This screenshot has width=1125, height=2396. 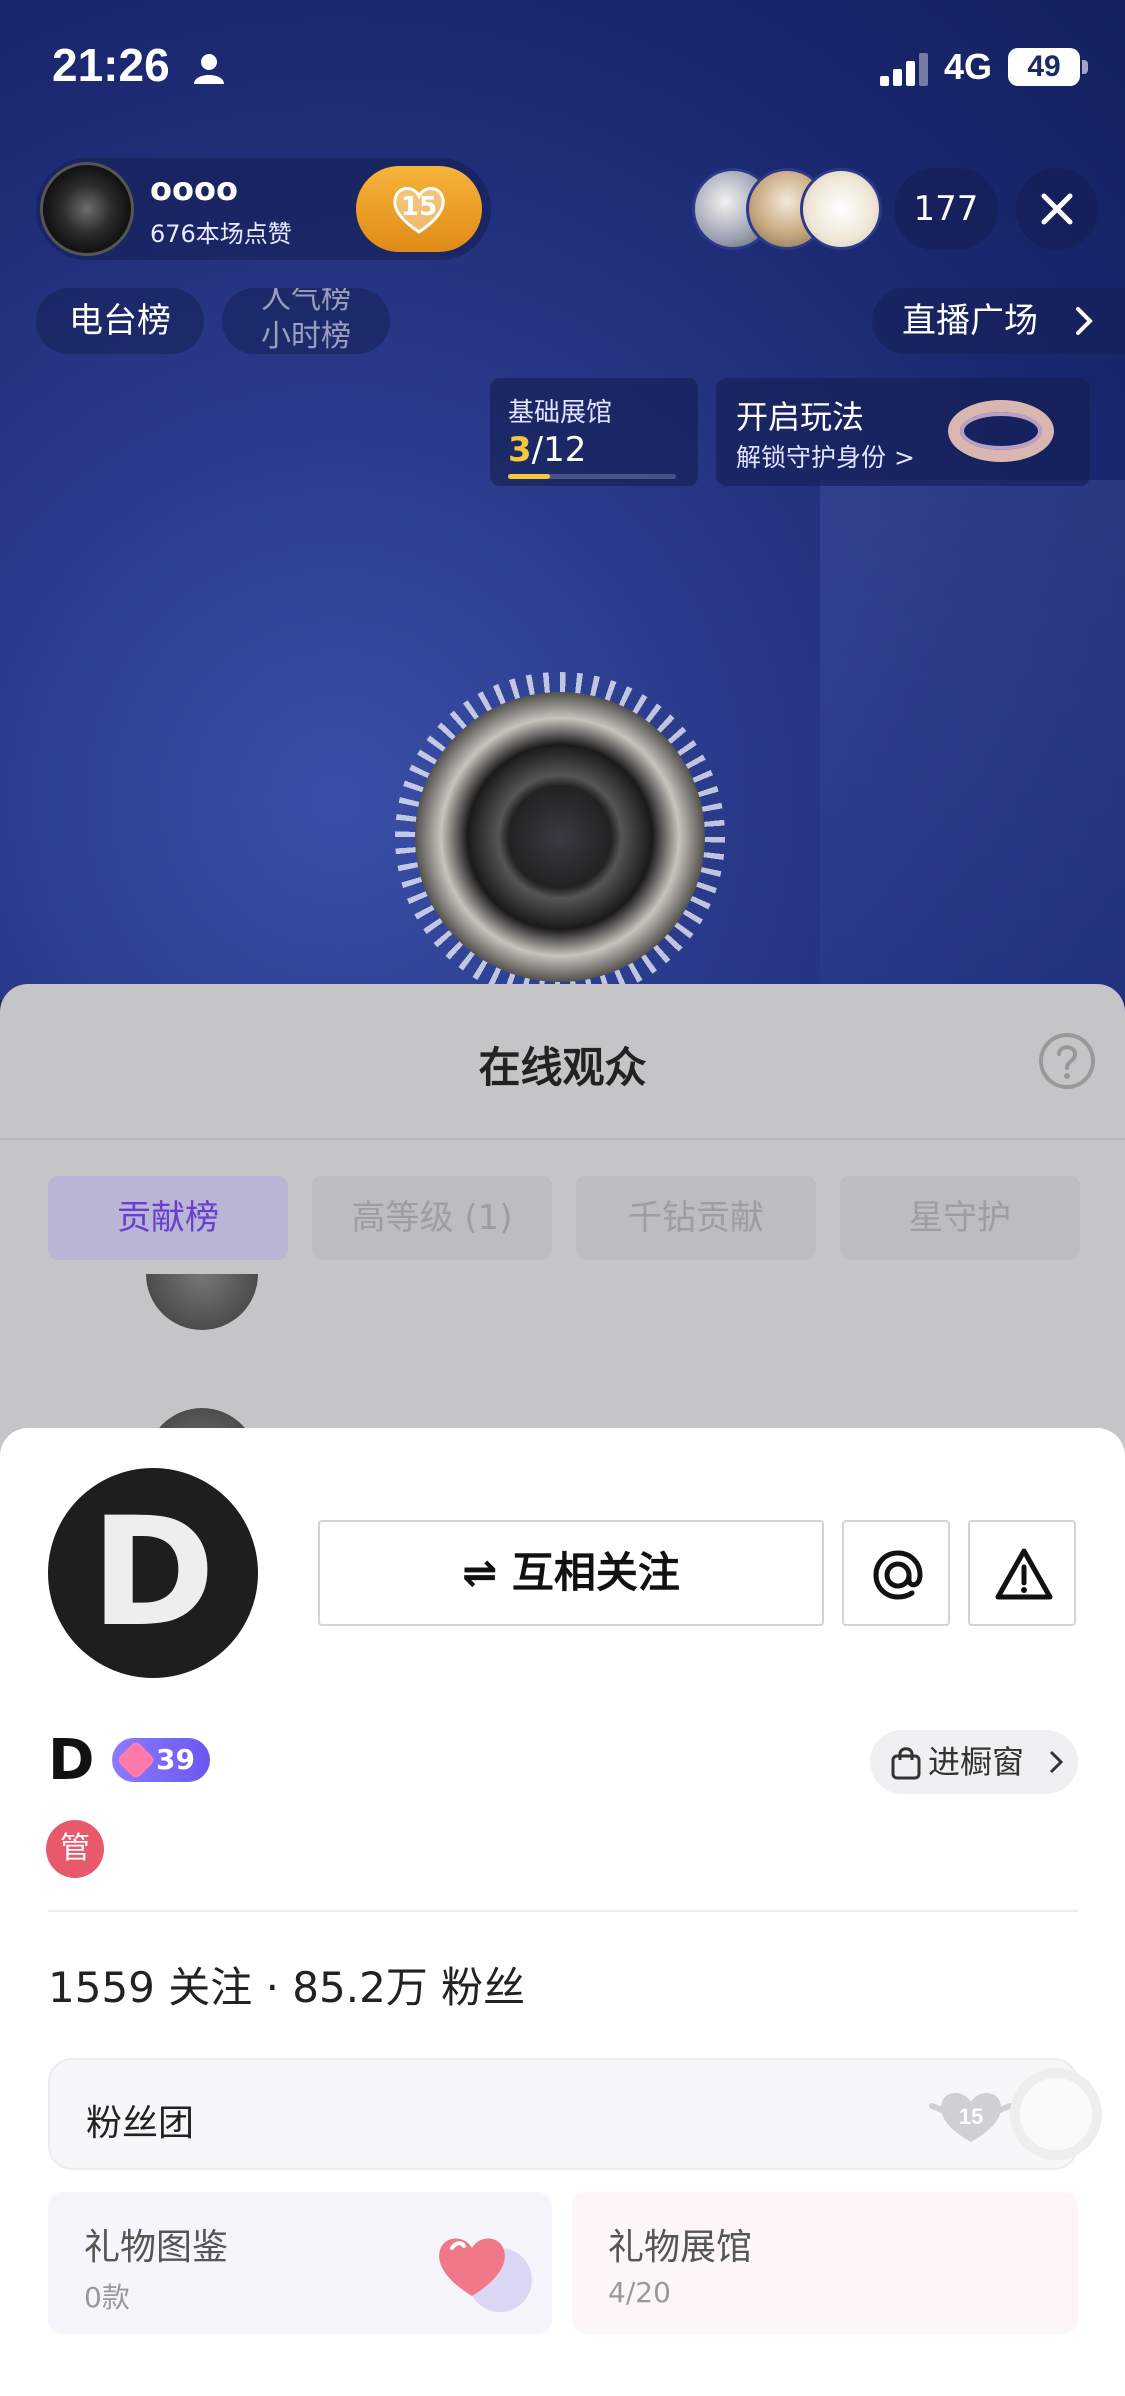 I want to click on mention-button, so click(x=896, y=1573).